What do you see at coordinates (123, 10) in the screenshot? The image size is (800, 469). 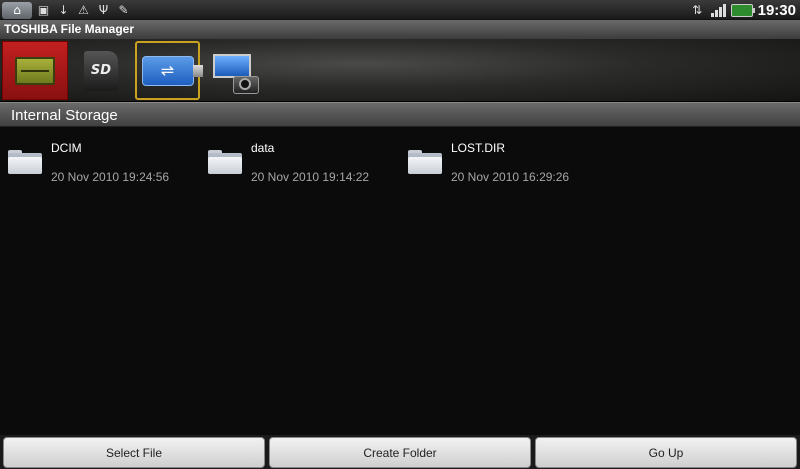 I see `debug-icon: ✎` at bounding box center [123, 10].